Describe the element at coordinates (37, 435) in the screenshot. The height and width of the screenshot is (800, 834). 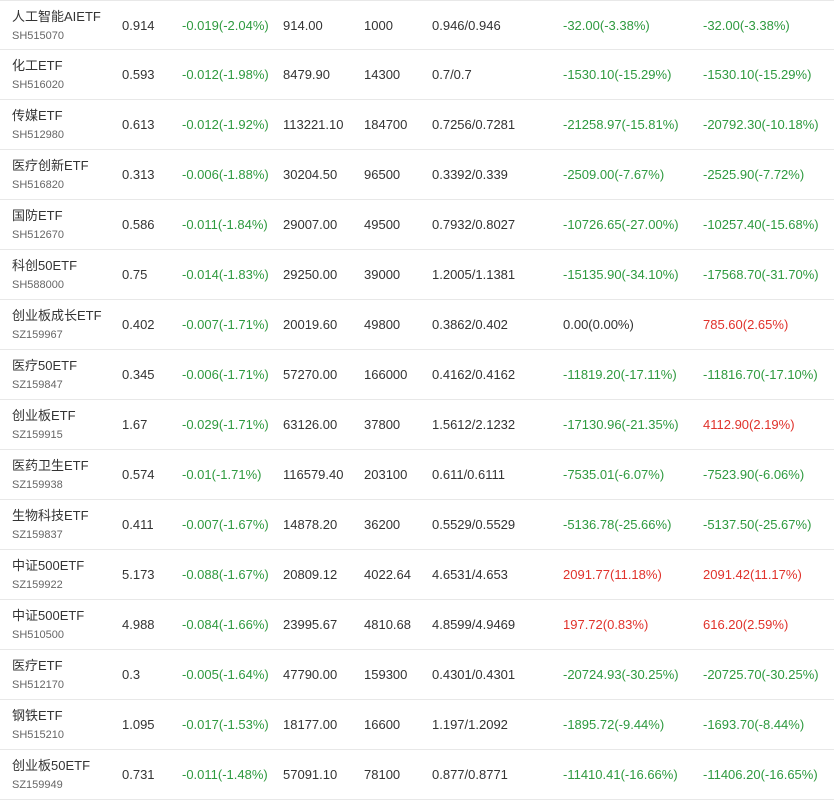
I see `fund-code: SZ159915` at that location.